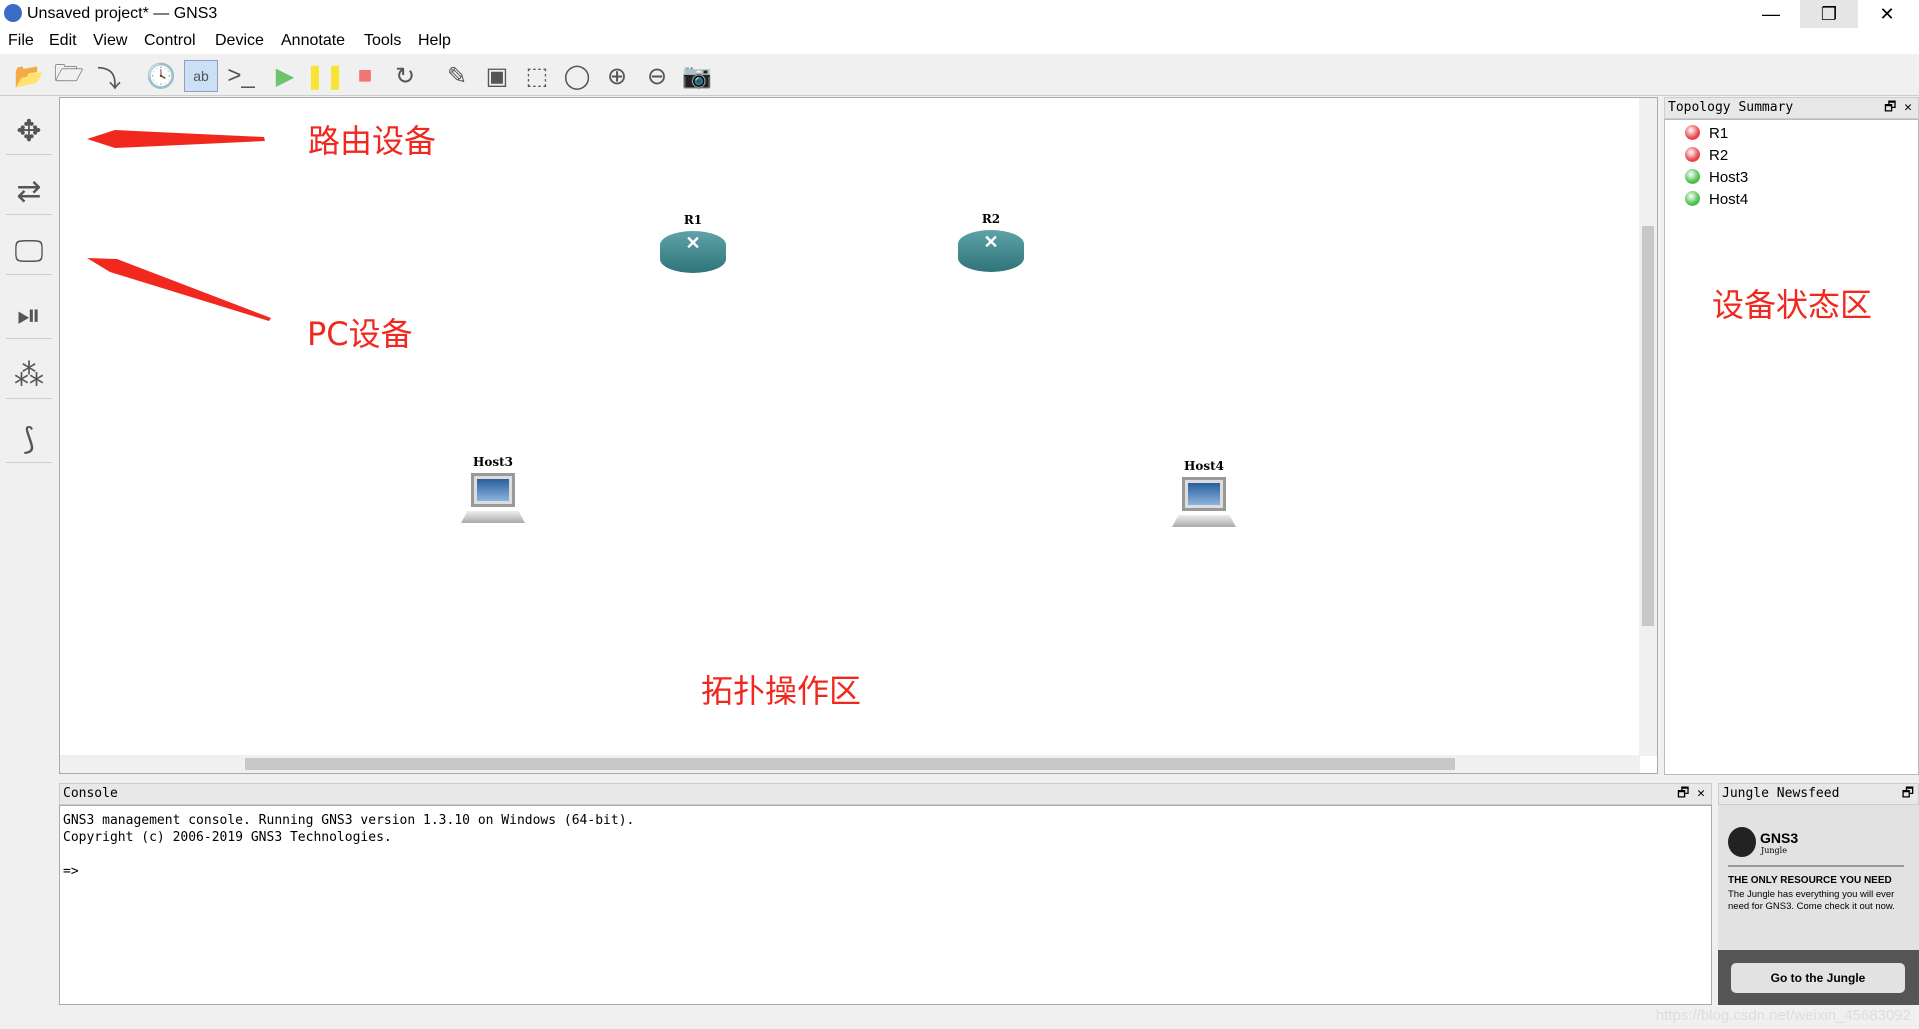 Image resolution: width=1919 pixels, height=1029 pixels. Describe the element at coordinates (29, 440) in the screenshot. I see `add-link-icon: ⟆` at that location.